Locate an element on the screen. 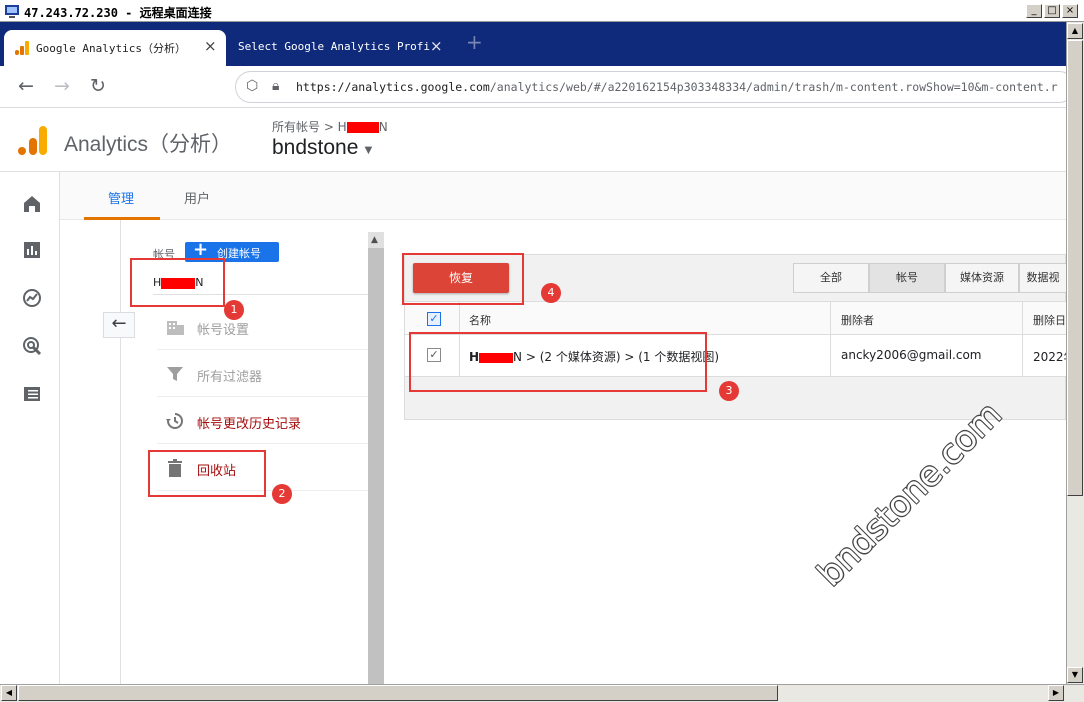  tab-select-profile: Select Google Analytics Profile × is located at coordinates (339, 48).